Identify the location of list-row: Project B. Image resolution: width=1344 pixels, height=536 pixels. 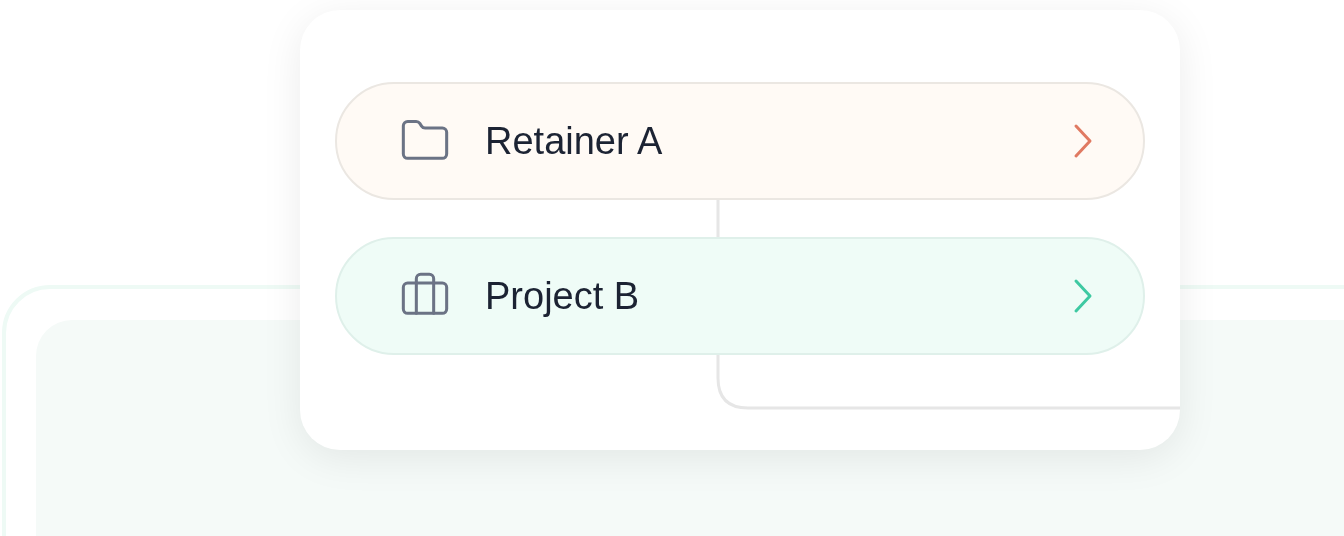
(740, 296).